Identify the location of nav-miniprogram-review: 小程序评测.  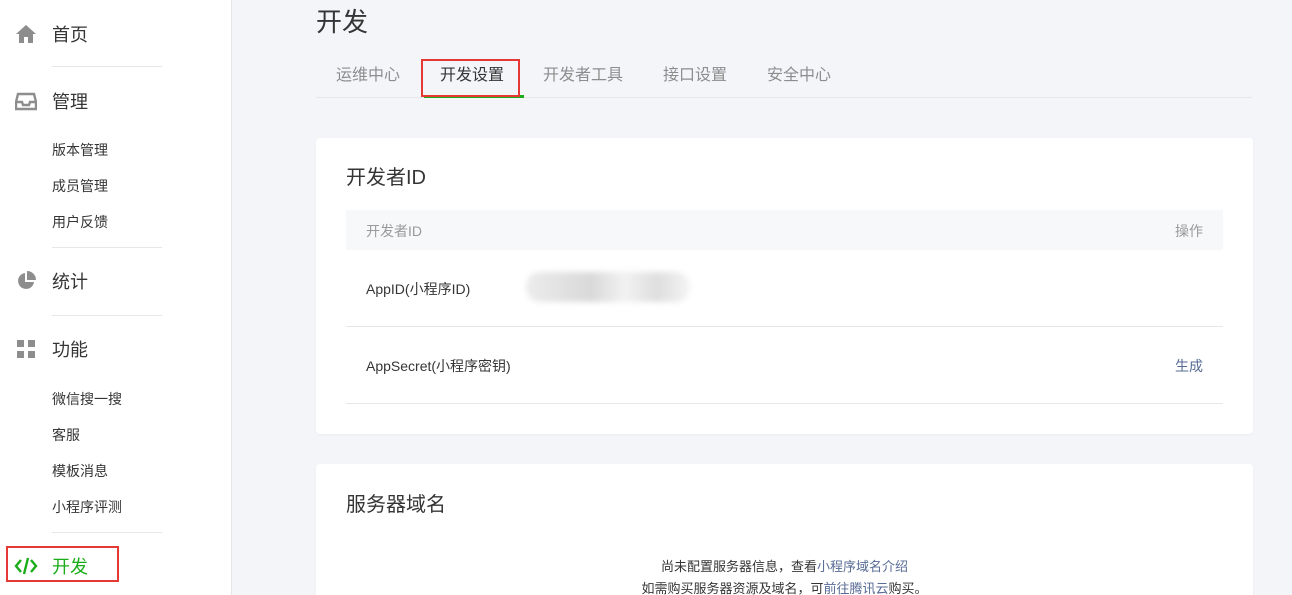
(87, 507).